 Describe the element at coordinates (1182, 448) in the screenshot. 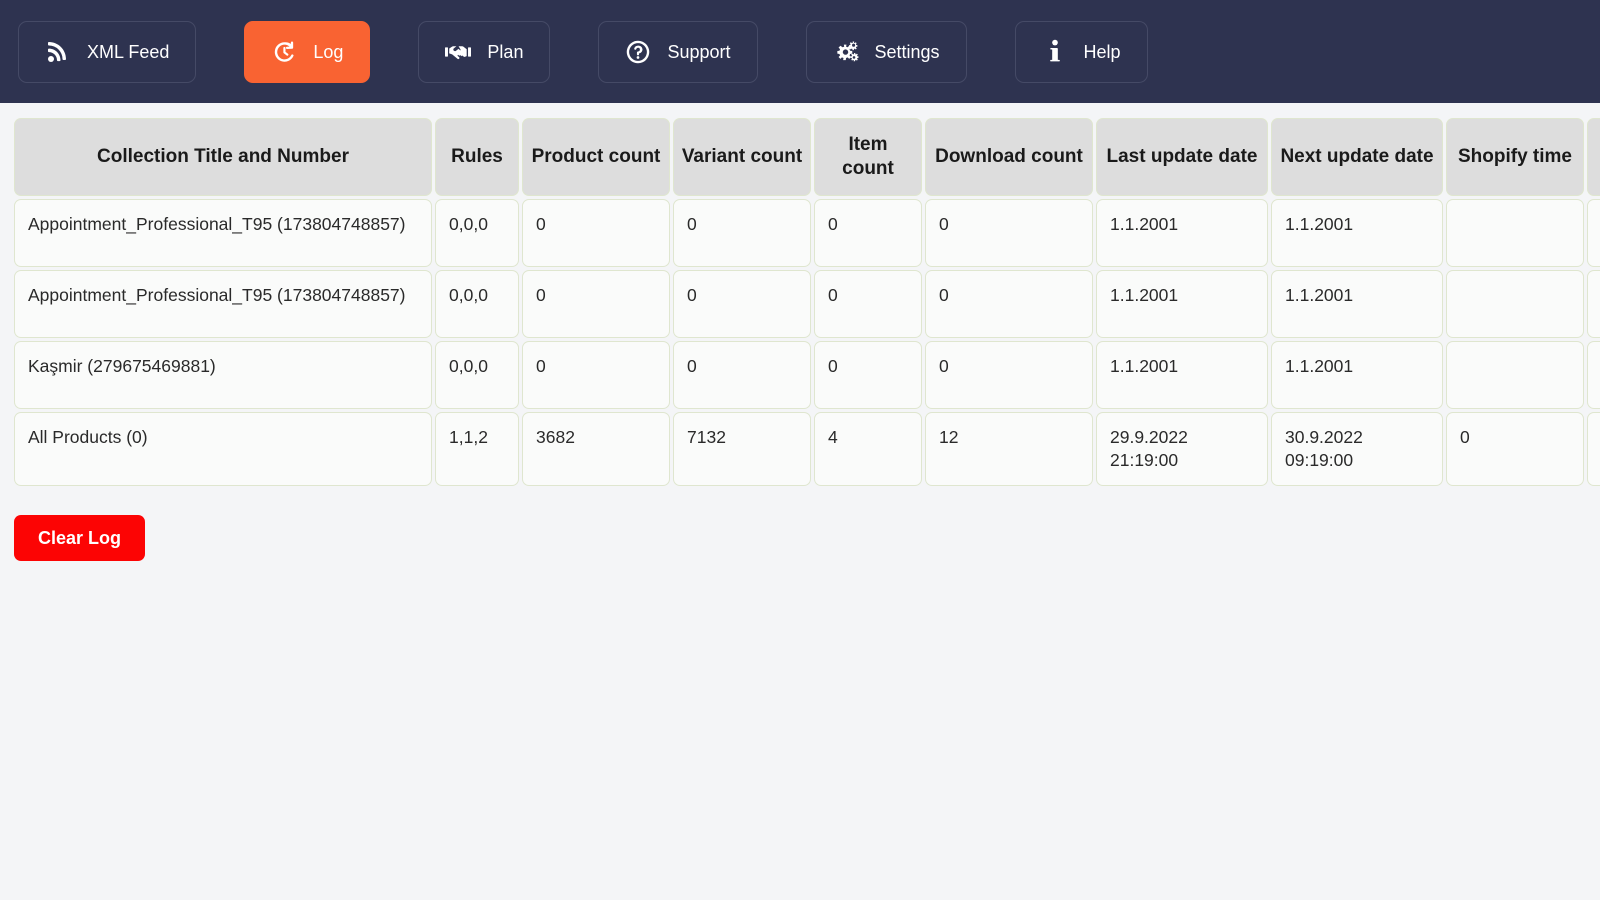

I see `cell-last-update-date: 29.9.2022 21:19:00` at that location.